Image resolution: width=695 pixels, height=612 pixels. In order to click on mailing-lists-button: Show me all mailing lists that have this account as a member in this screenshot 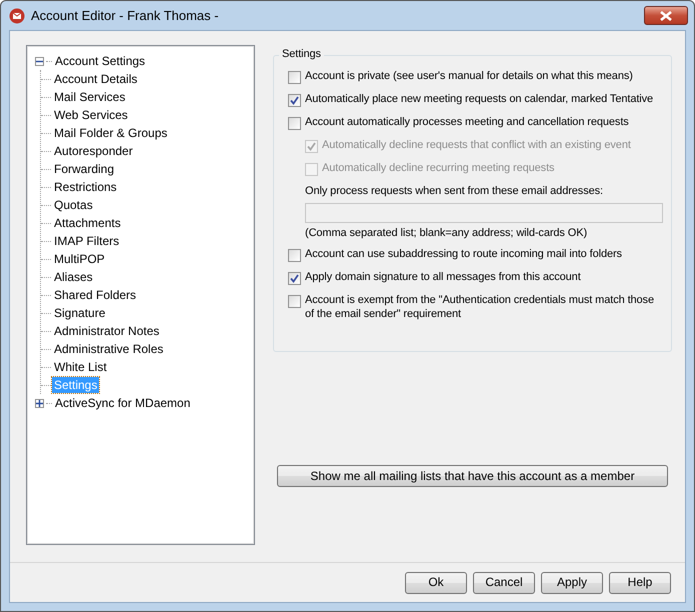, I will do `click(472, 476)`.